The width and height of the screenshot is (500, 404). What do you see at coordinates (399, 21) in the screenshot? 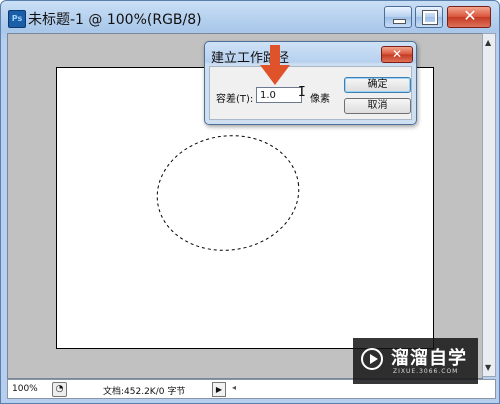
I see `minimize-icon` at bounding box center [399, 21].